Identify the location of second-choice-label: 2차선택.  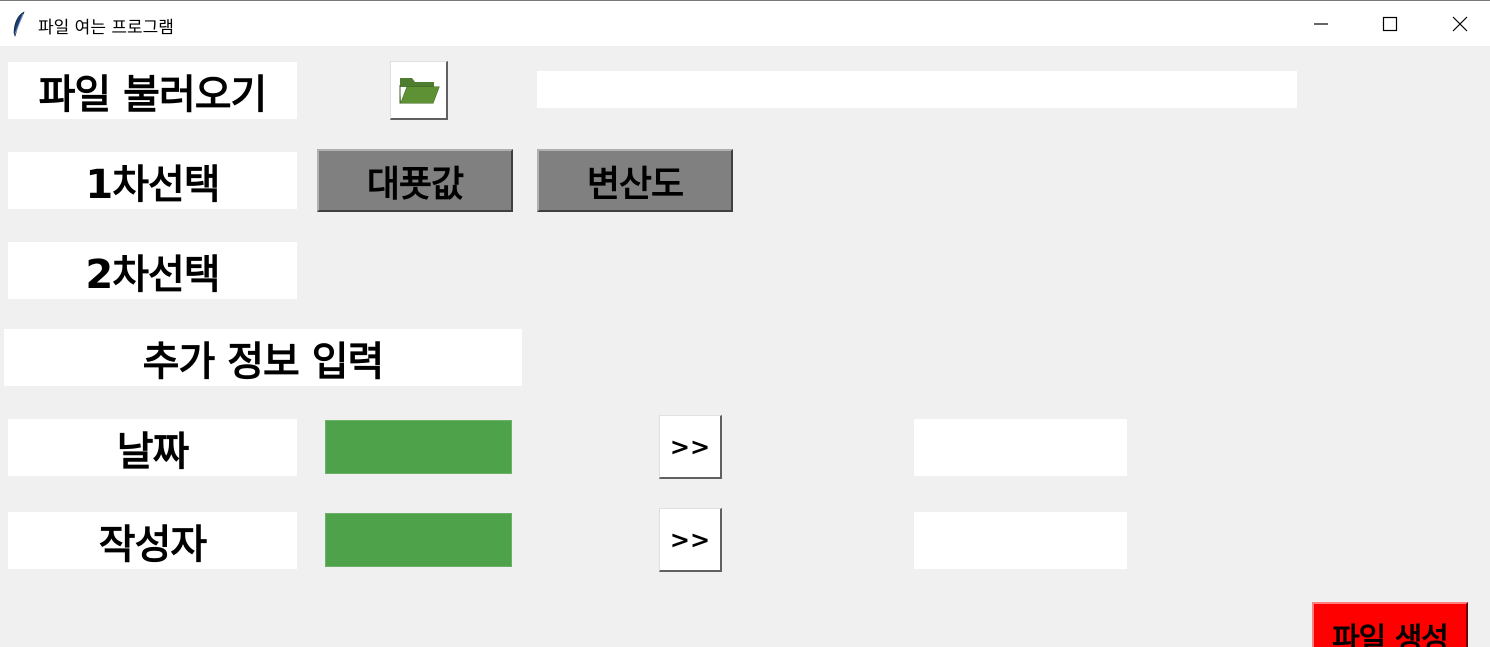
(152, 270).